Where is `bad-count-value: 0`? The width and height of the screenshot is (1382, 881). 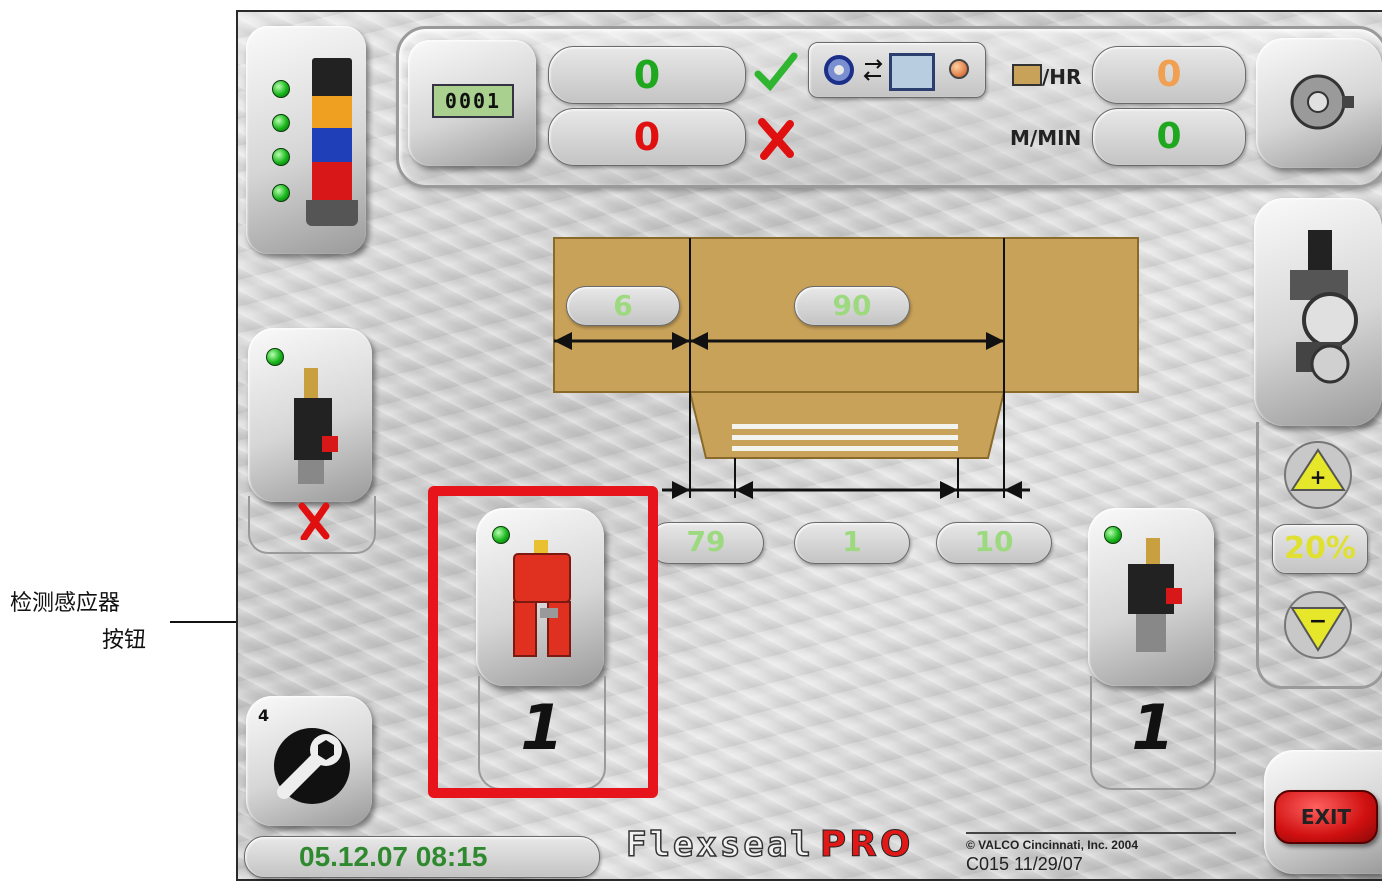
bad-count-value: 0 is located at coordinates (647, 137).